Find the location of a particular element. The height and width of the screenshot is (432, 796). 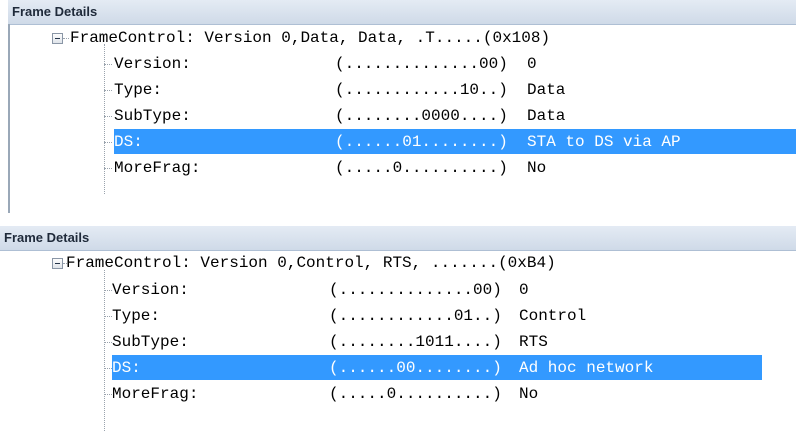

field-bits: (......00........) is located at coordinates (415, 368).